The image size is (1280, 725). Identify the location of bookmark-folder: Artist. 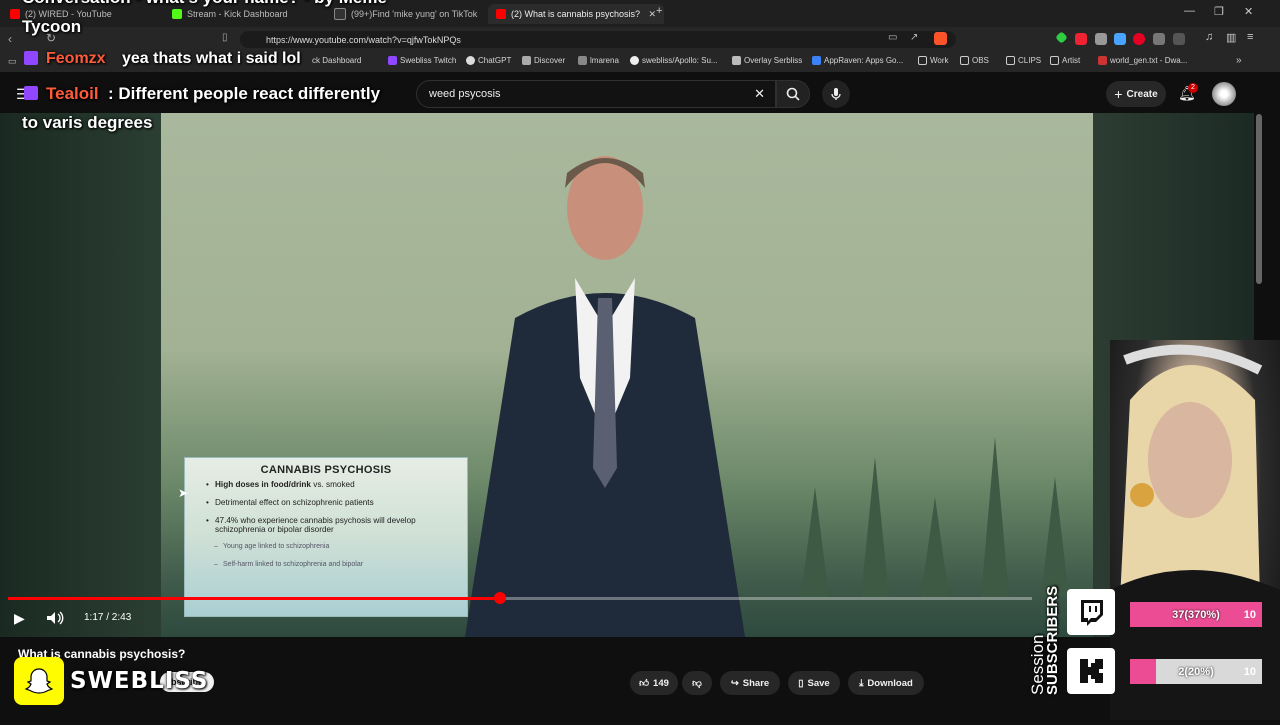
(1065, 60).